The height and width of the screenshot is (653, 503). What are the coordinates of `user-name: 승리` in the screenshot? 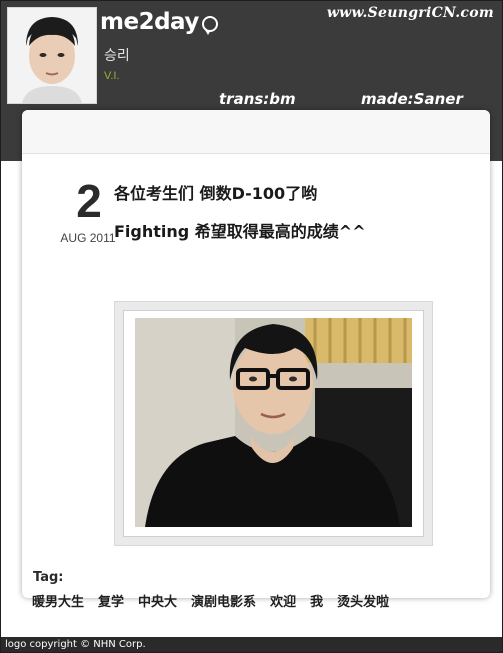 It's located at (117, 55).